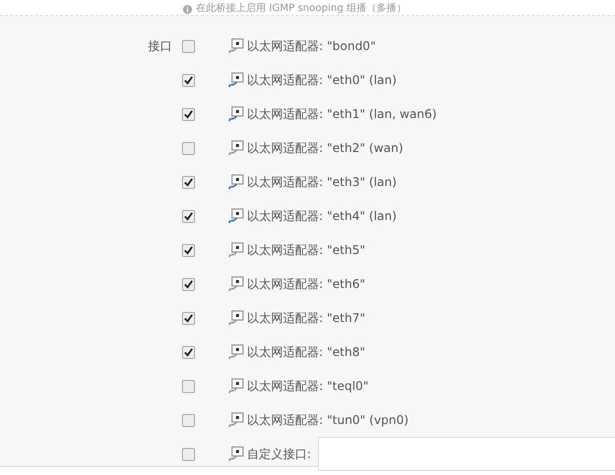  What do you see at coordinates (322, 216) in the screenshot?
I see `interface-label: 以太网适配器: "eth4" (lan)` at bounding box center [322, 216].